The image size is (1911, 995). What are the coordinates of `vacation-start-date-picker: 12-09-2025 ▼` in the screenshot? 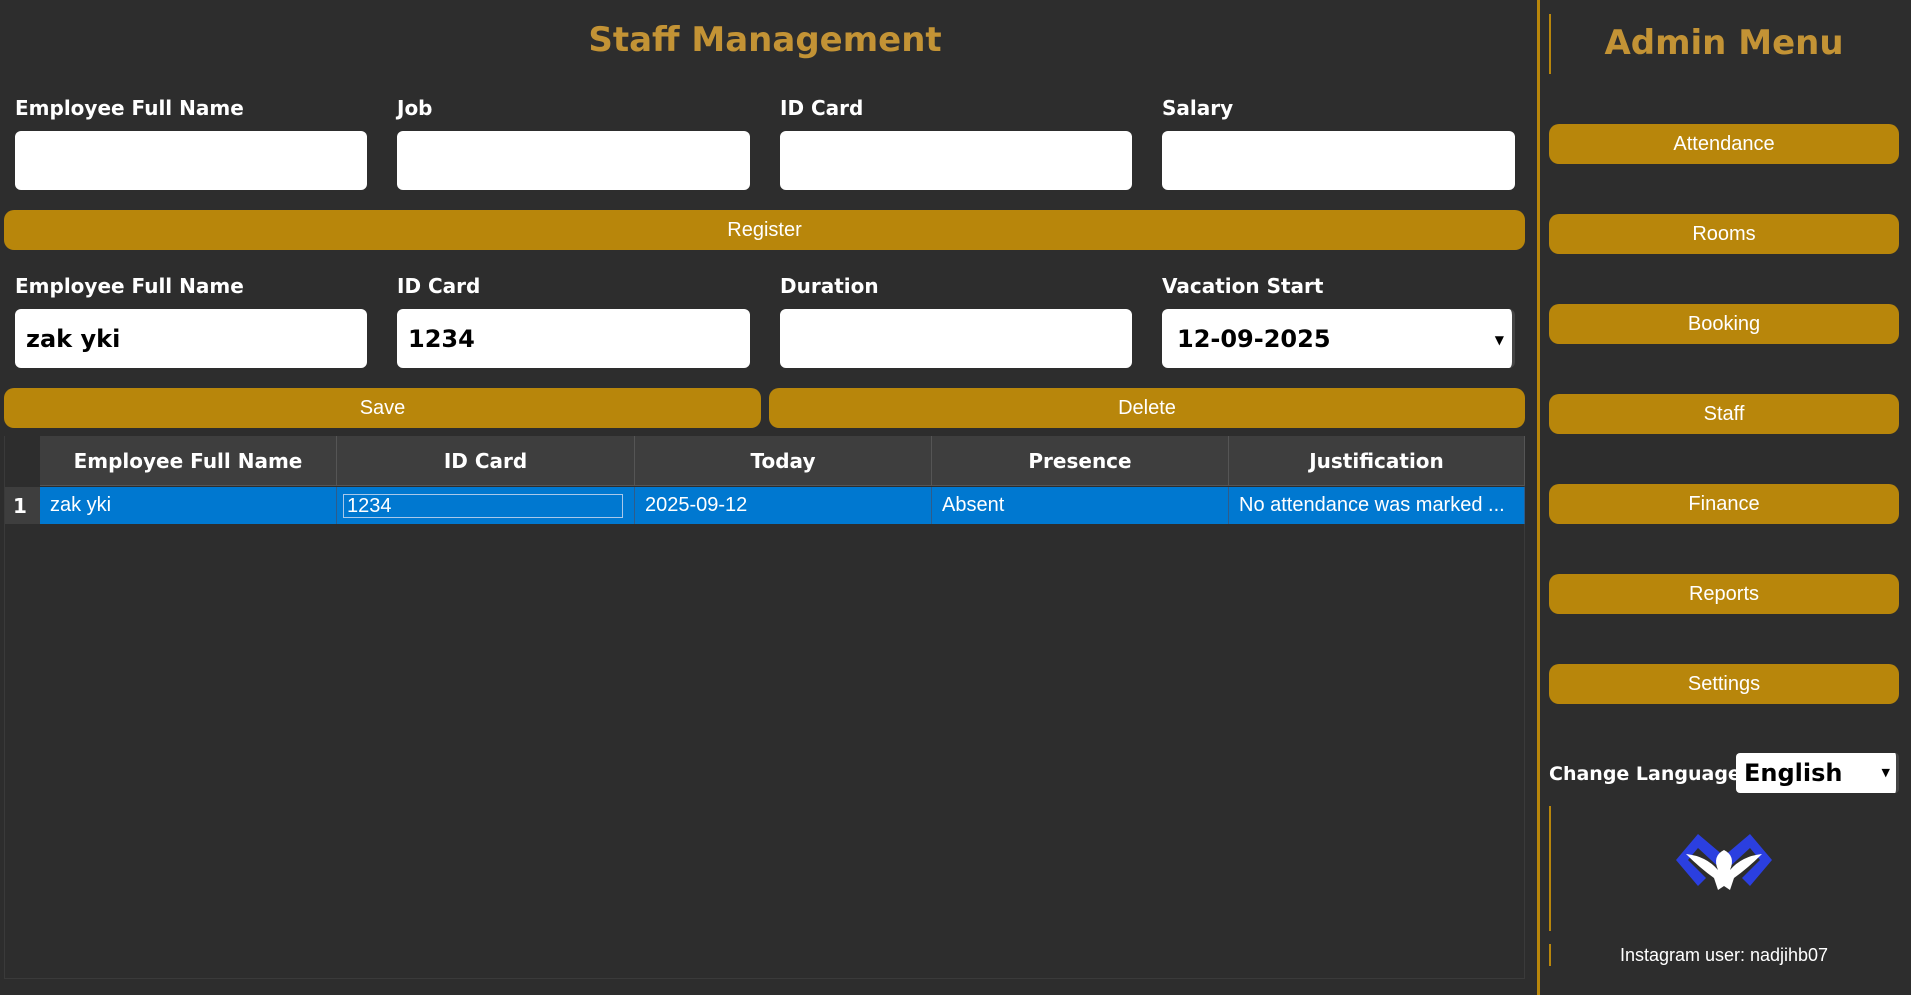 It's located at (1338, 338).